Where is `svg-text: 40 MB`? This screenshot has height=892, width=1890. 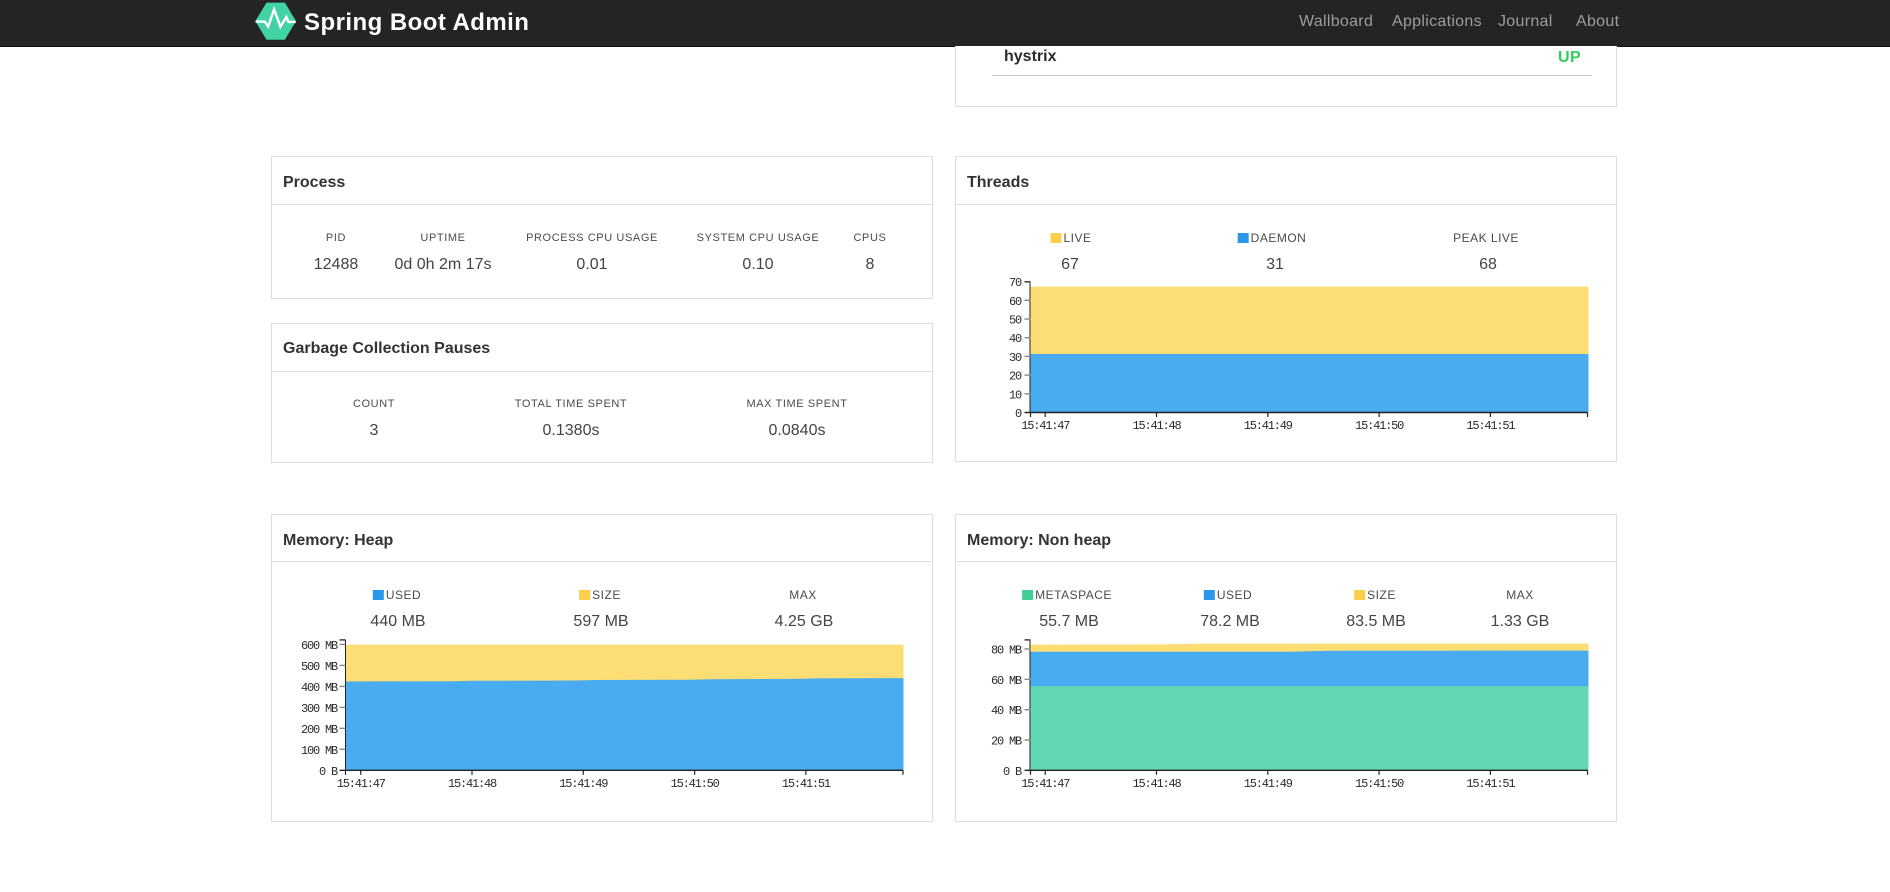 svg-text: 40 MB is located at coordinates (1006, 711).